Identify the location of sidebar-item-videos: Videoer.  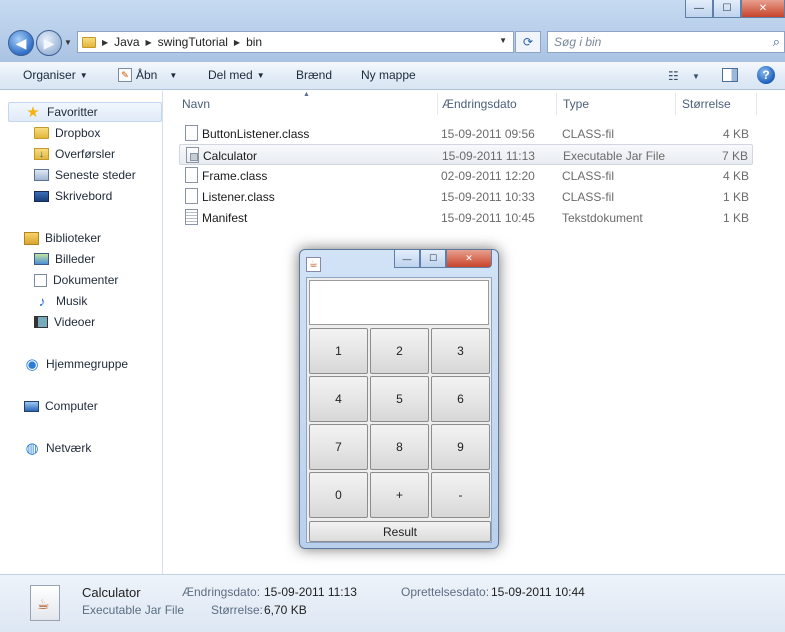
(64, 322).